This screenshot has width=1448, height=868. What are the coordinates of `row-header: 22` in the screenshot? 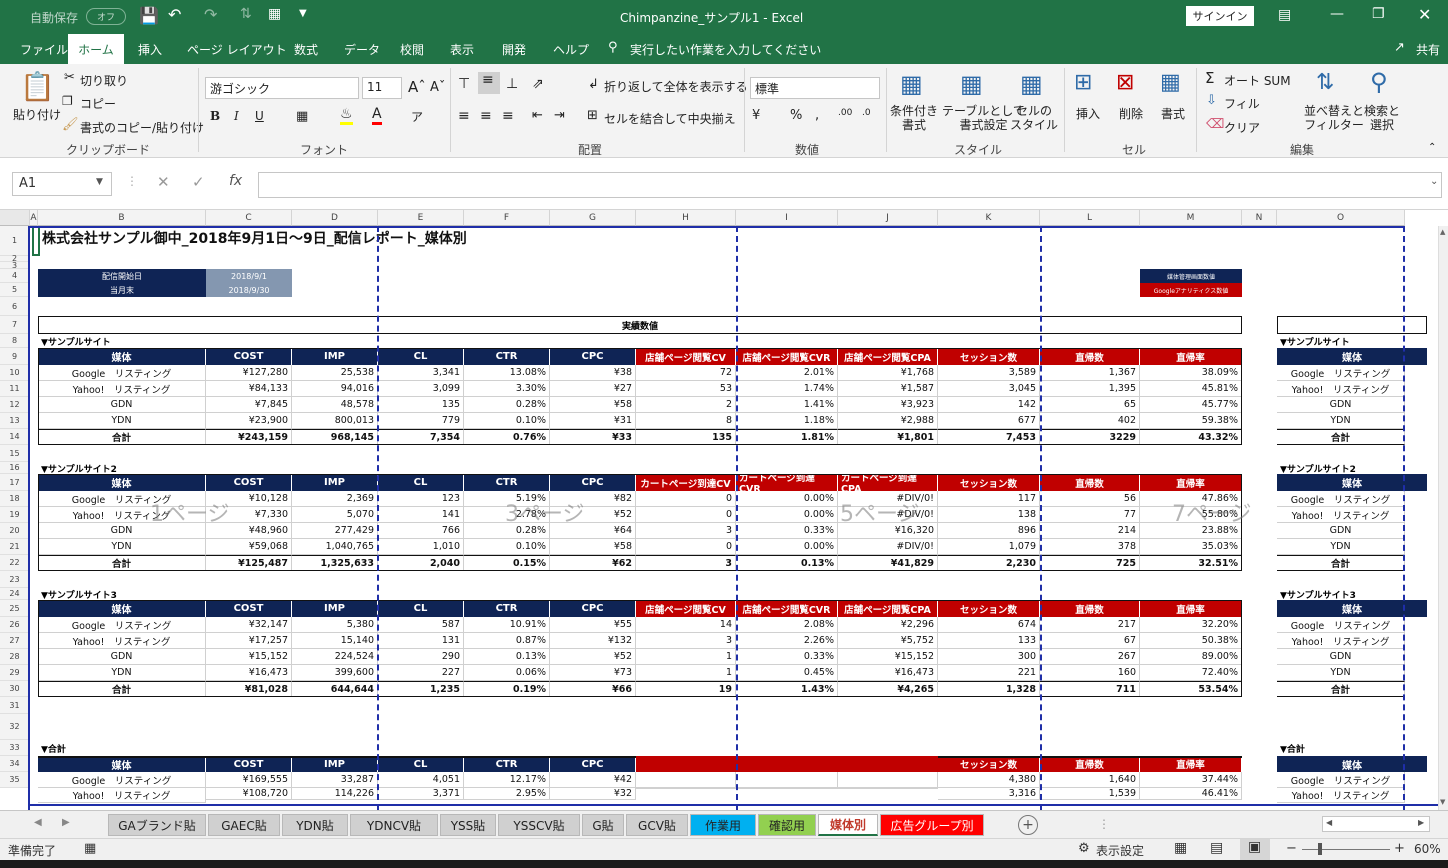 It's located at (15, 563).